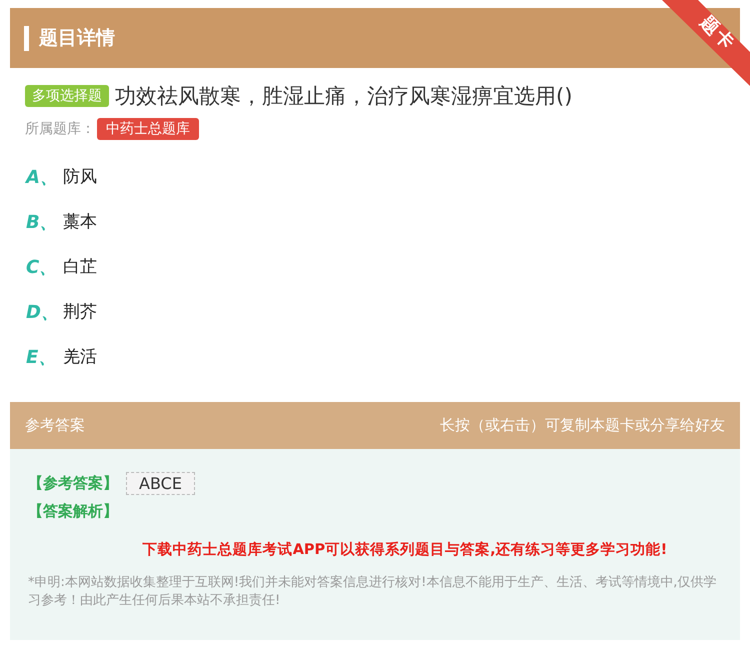  Describe the element at coordinates (80, 267) in the screenshot. I see `option-text: 白芷` at that location.